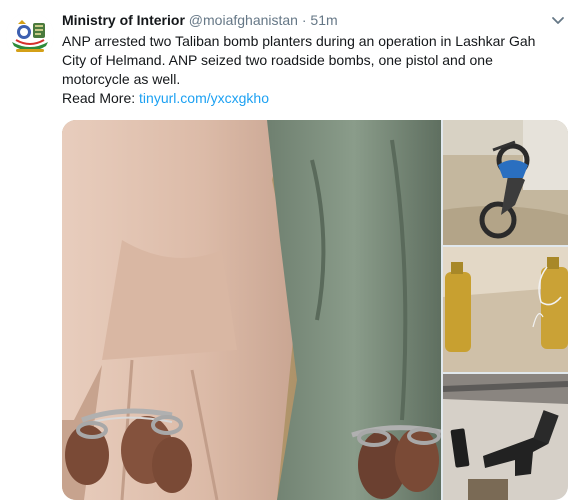 This screenshot has width=574, height=501. I want to click on ministry-logo-icon, so click(30, 36).